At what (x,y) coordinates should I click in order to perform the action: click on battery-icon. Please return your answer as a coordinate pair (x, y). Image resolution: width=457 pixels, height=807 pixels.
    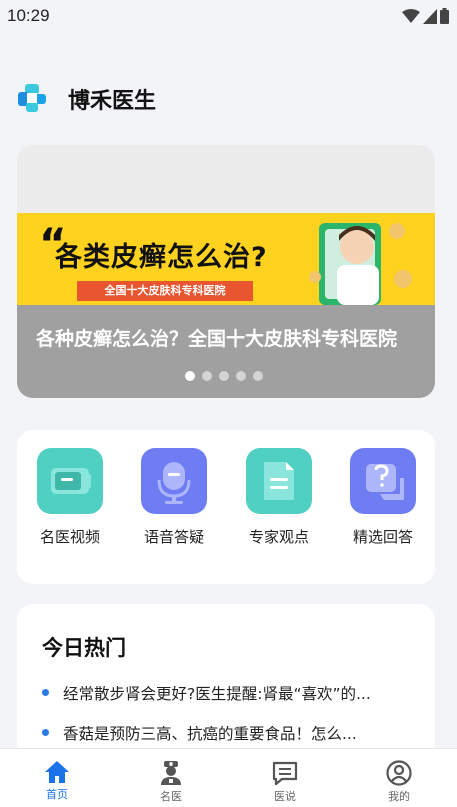
    Looking at the image, I should click on (444, 16).